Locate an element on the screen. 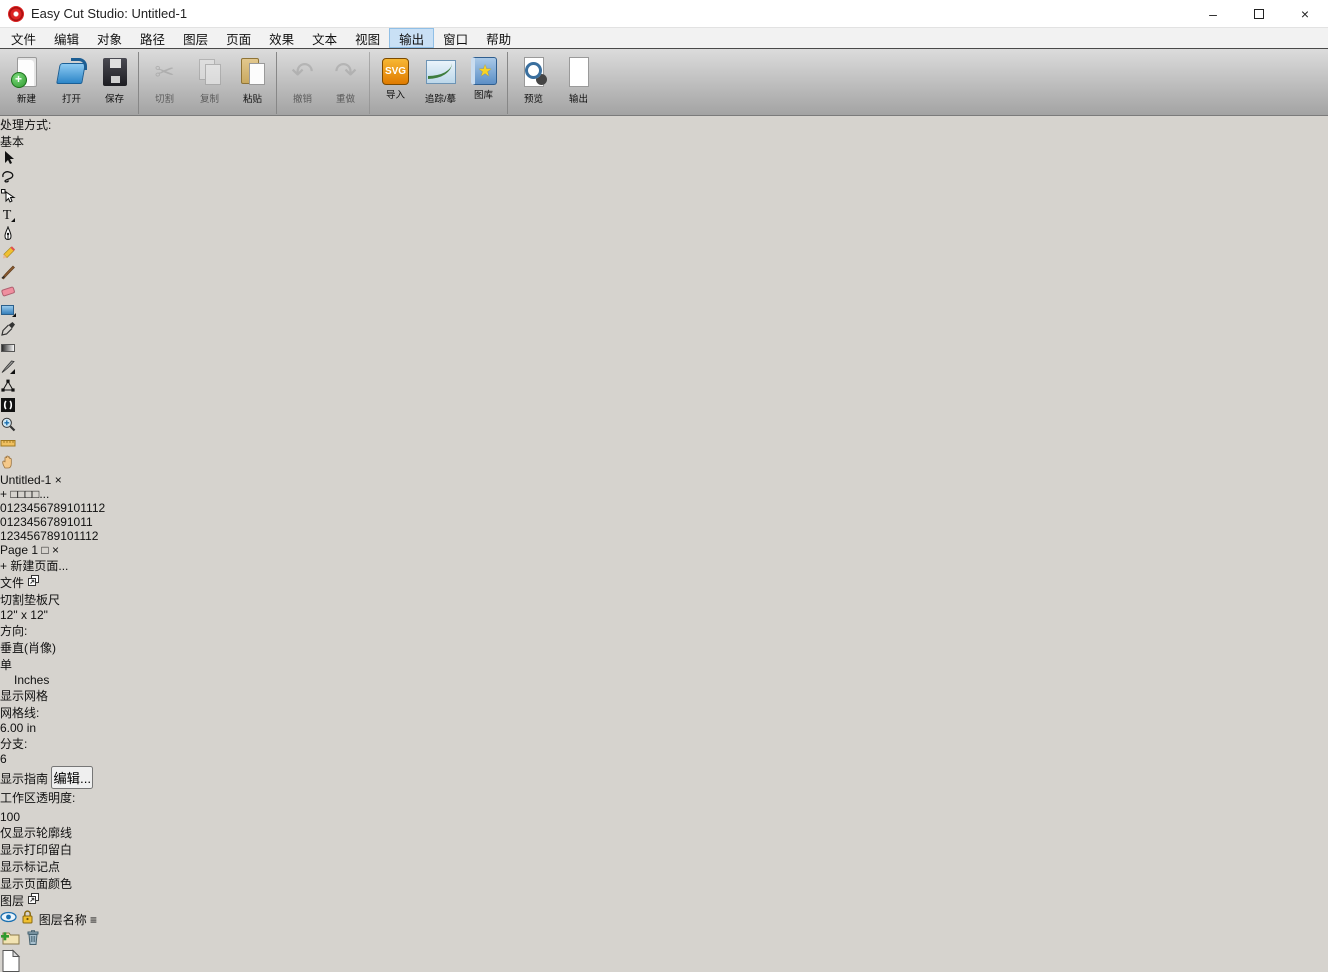  knife-tool is located at coordinates (664, 368).